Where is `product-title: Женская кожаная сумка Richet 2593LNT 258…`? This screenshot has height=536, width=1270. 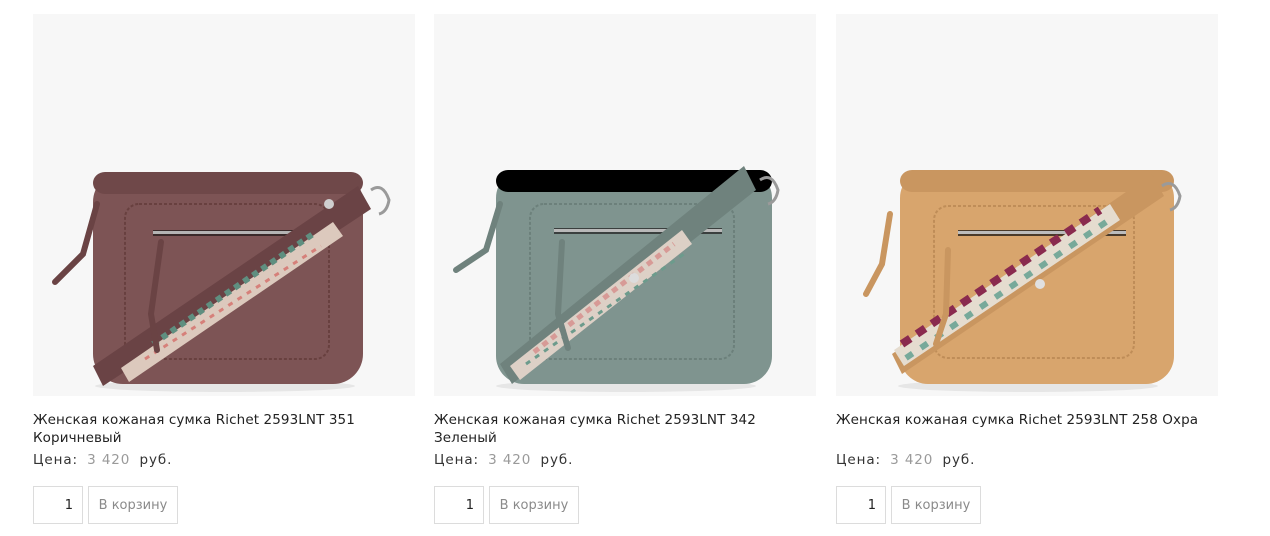
product-title: Женская кожаная сумка Richet 2593LNT 258… is located at coordinates (1027, 429).